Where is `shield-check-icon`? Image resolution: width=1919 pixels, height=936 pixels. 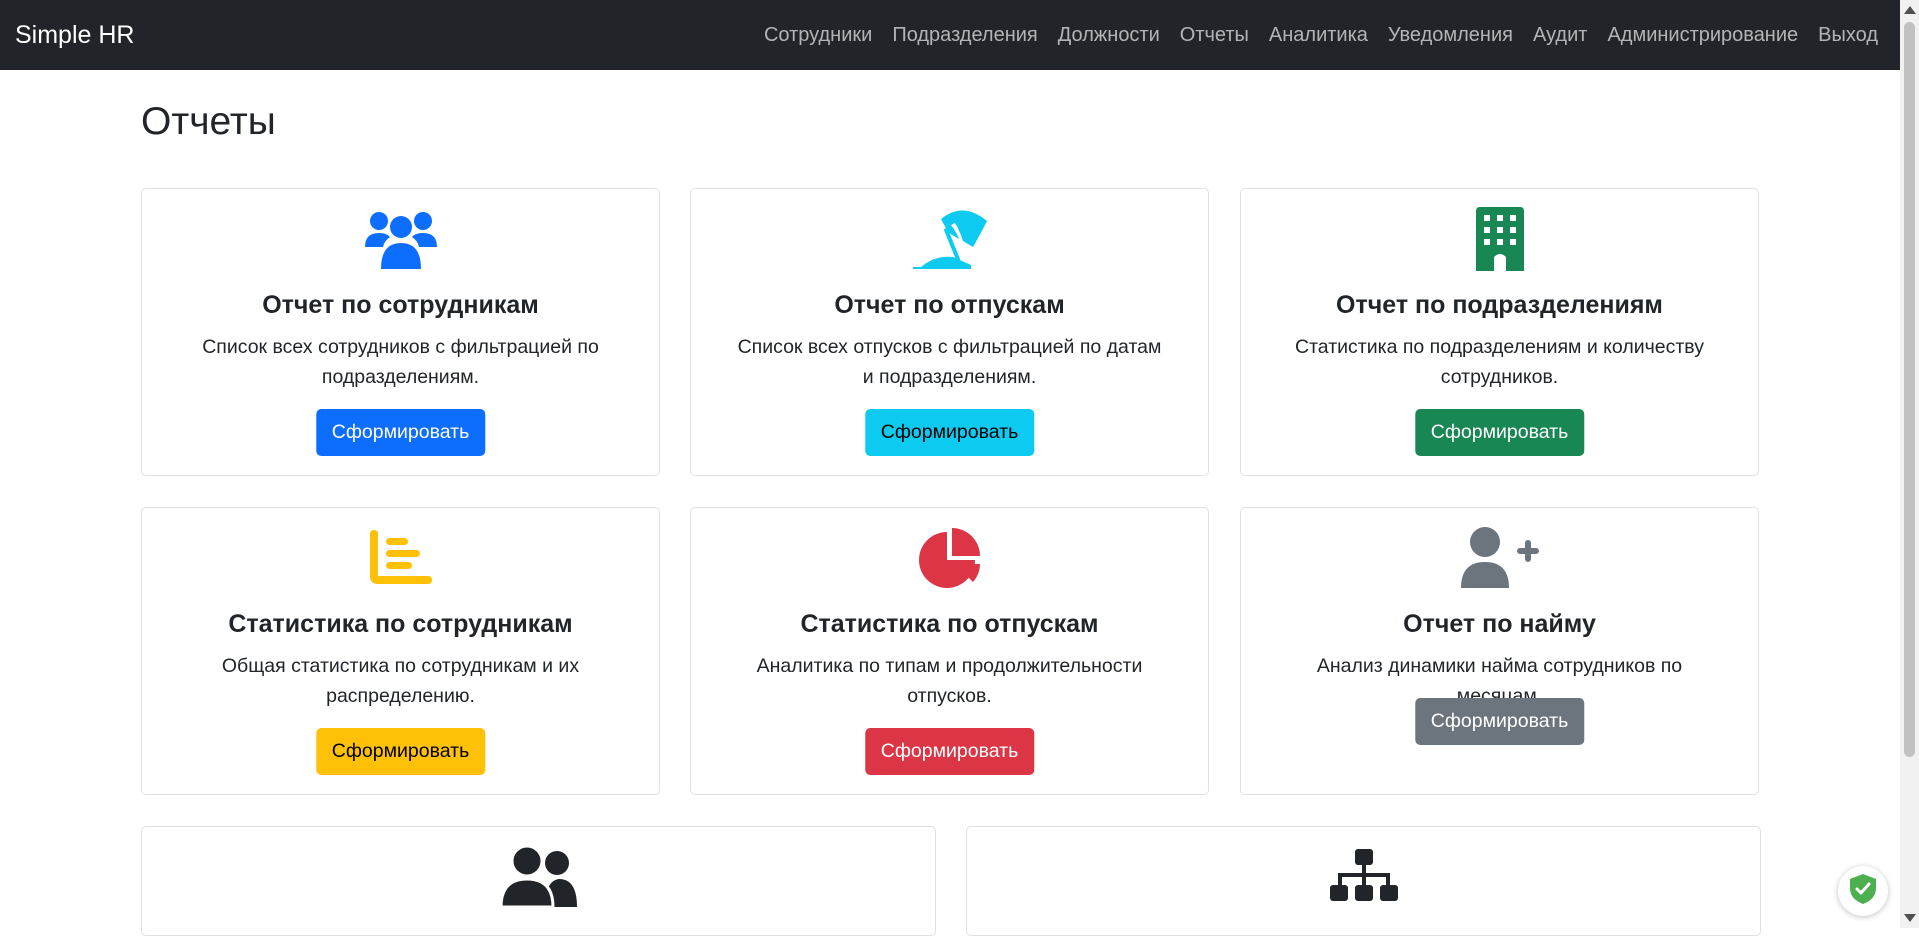 shield-check-icon is located at coordinates (1863, 891).